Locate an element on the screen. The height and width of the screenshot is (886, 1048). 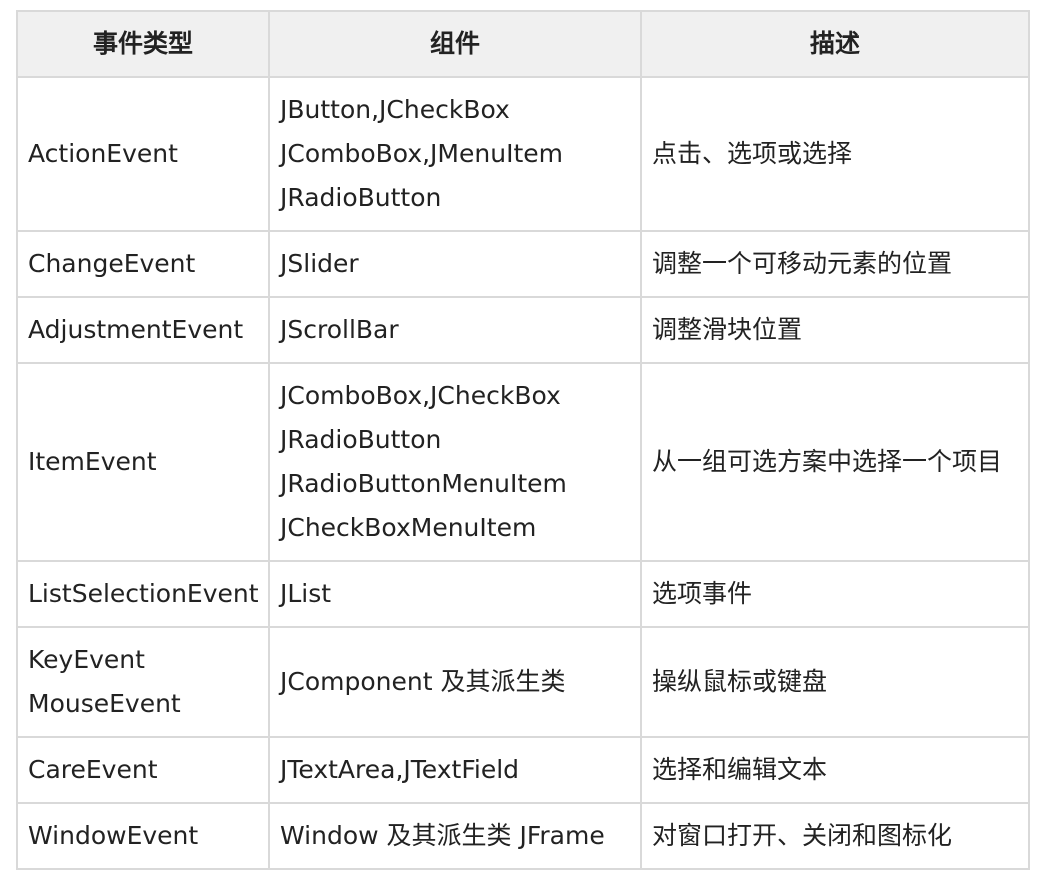
component-name: JButton,JCheckBox is located at coordinates (395, 109).